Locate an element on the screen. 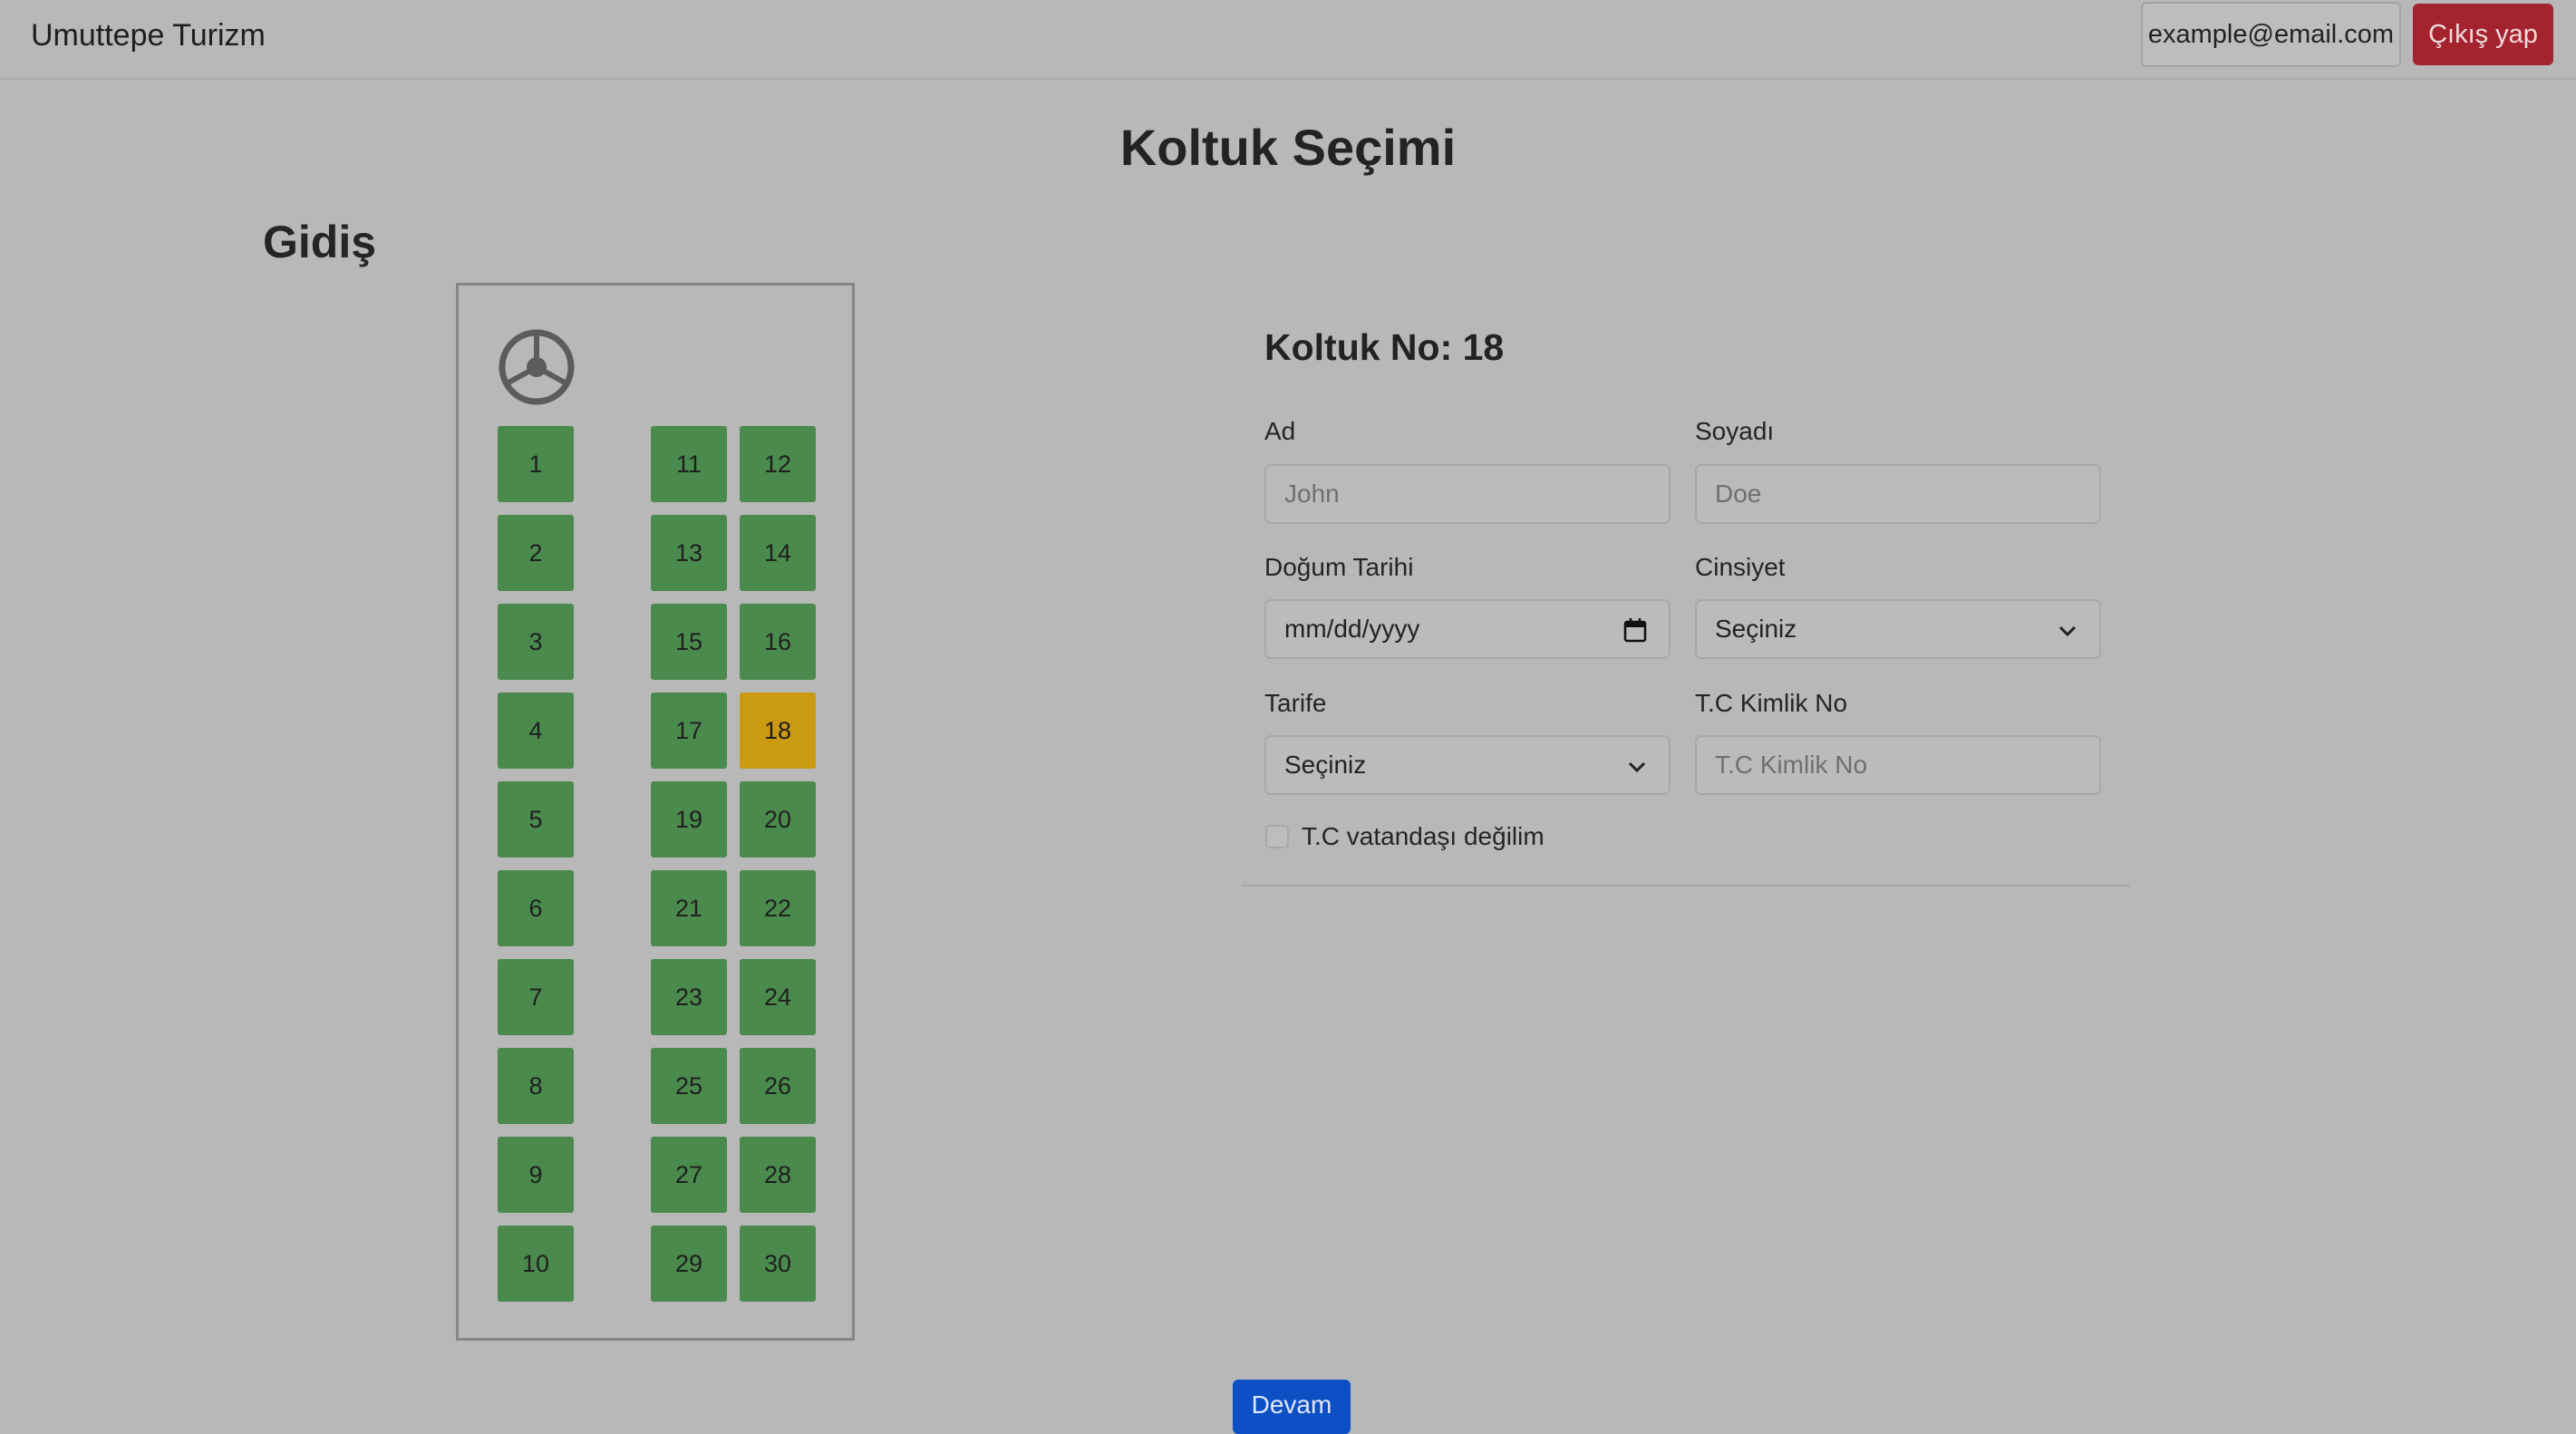 The image size is (2576, 1434). not-citizen-label: T.C vatandaşı değilim is located at coordinates (1423, 836).